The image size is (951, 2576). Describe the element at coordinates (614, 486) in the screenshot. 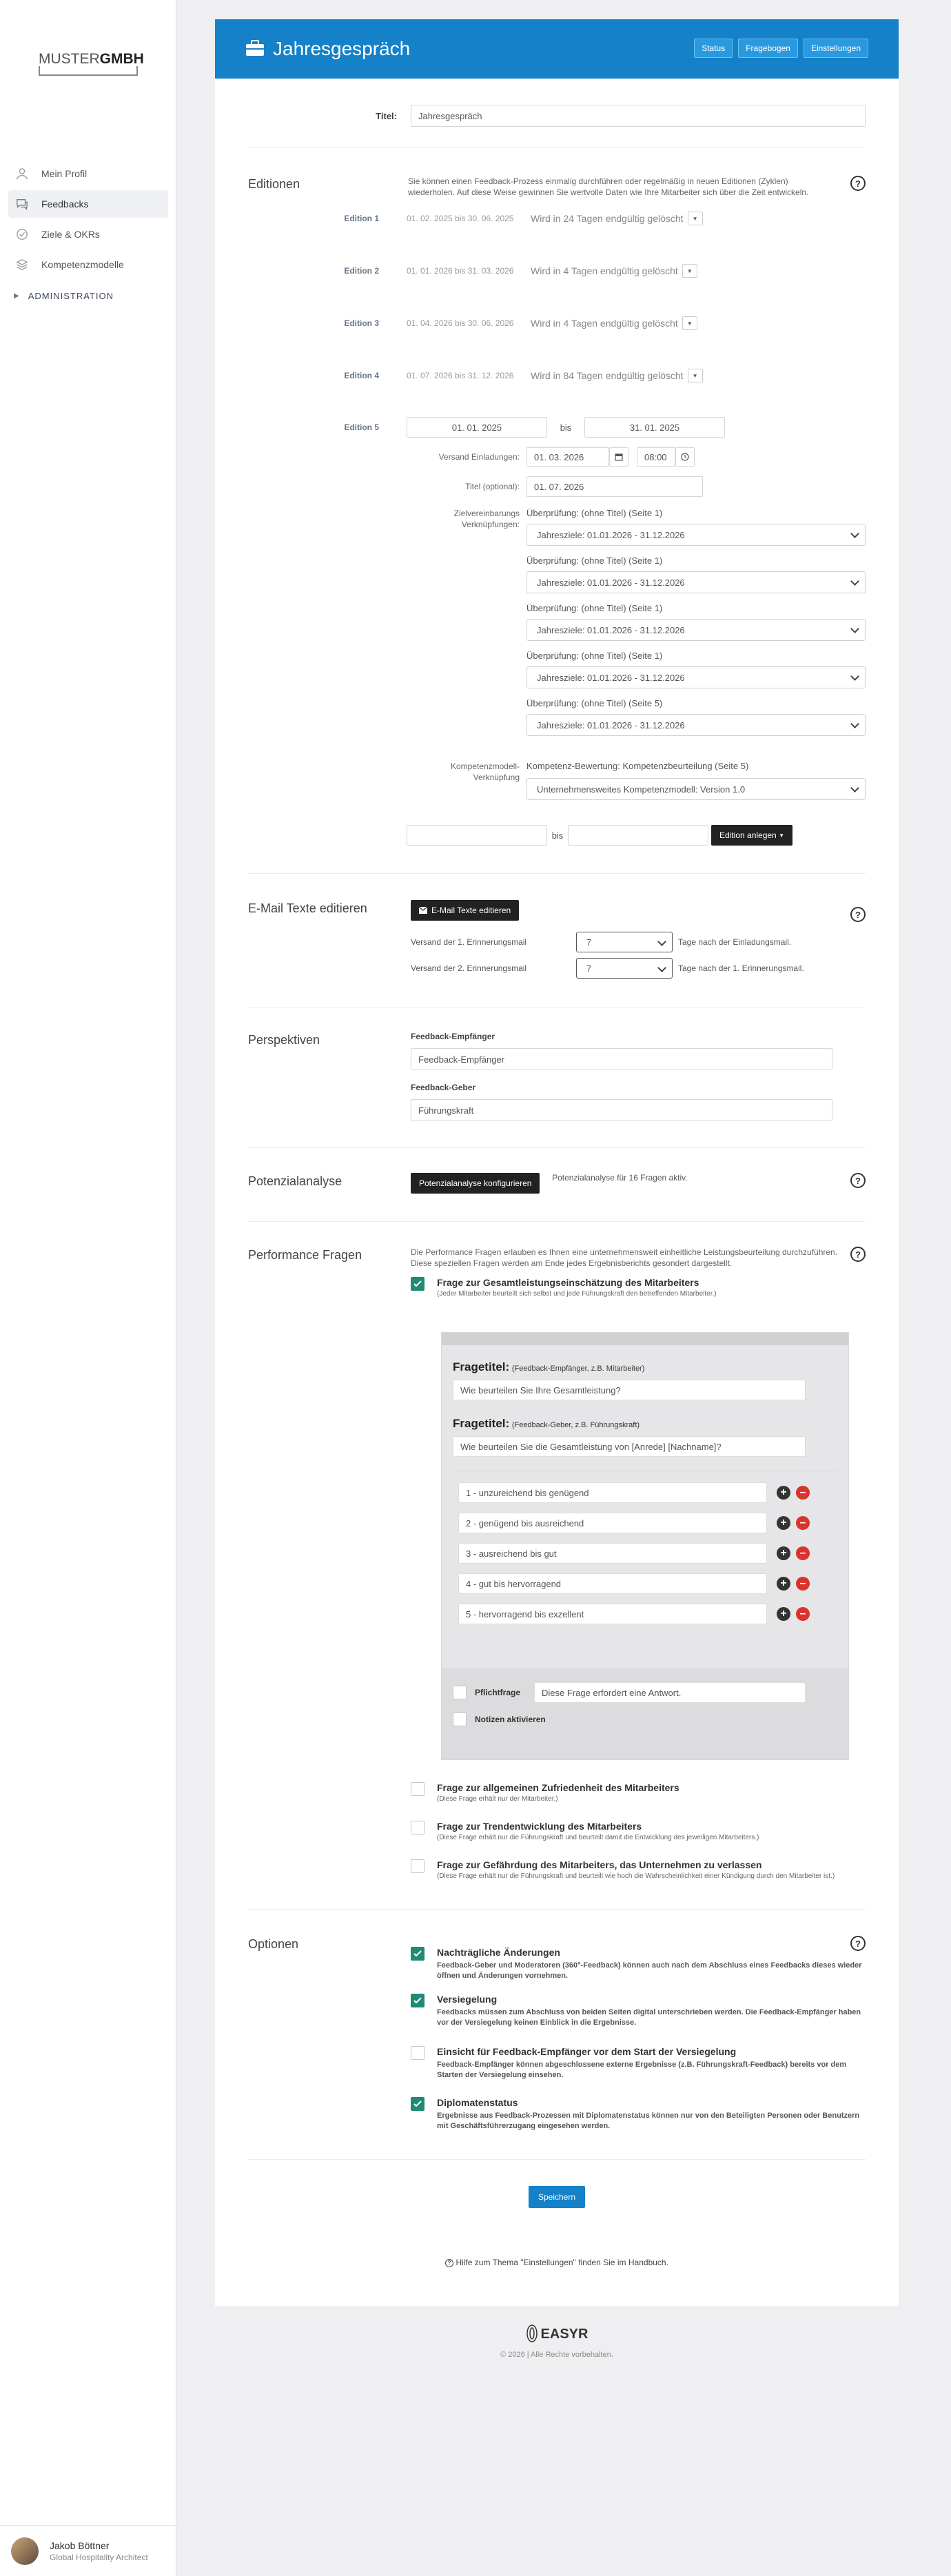

I see `edition5-title-input: 01. 07. 2026` at that location.